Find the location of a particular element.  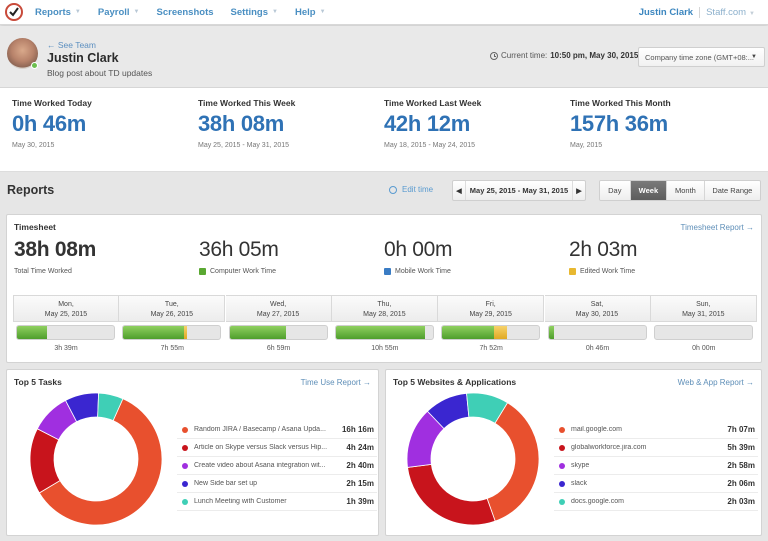

profile-subtitle: Blog post about TD updates is located at coordinates (100, 73).